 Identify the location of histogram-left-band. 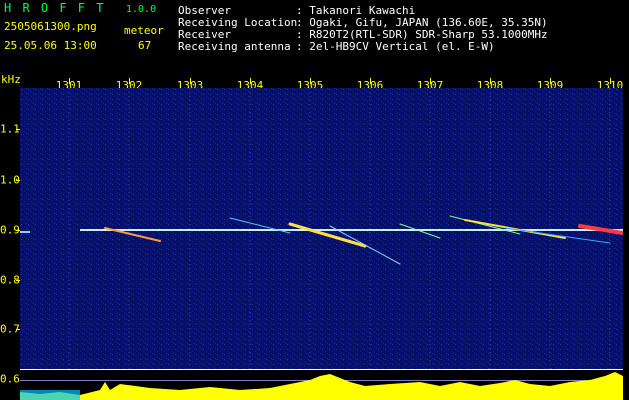
(50, 395).